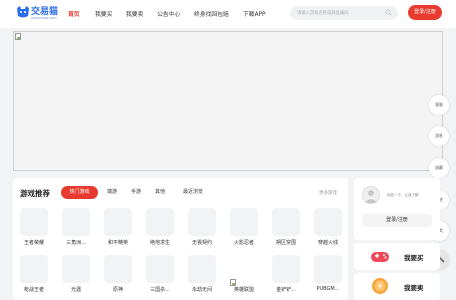 The width and height of the screenshot is (456, 300). I want to click on game-item: 原神, so click(118, 274).